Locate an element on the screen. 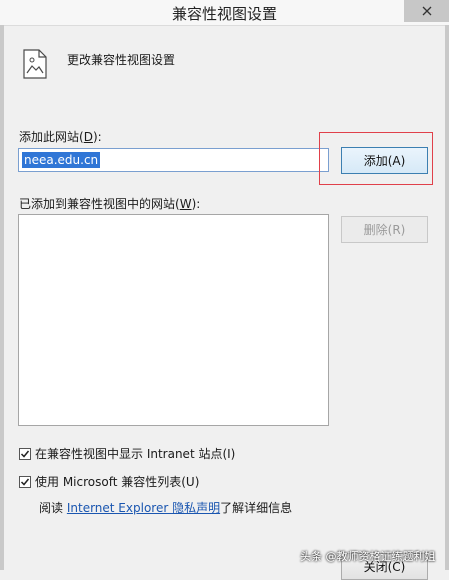  title-bar: 兼容性视图设置 is located at coordinates (224, 13).